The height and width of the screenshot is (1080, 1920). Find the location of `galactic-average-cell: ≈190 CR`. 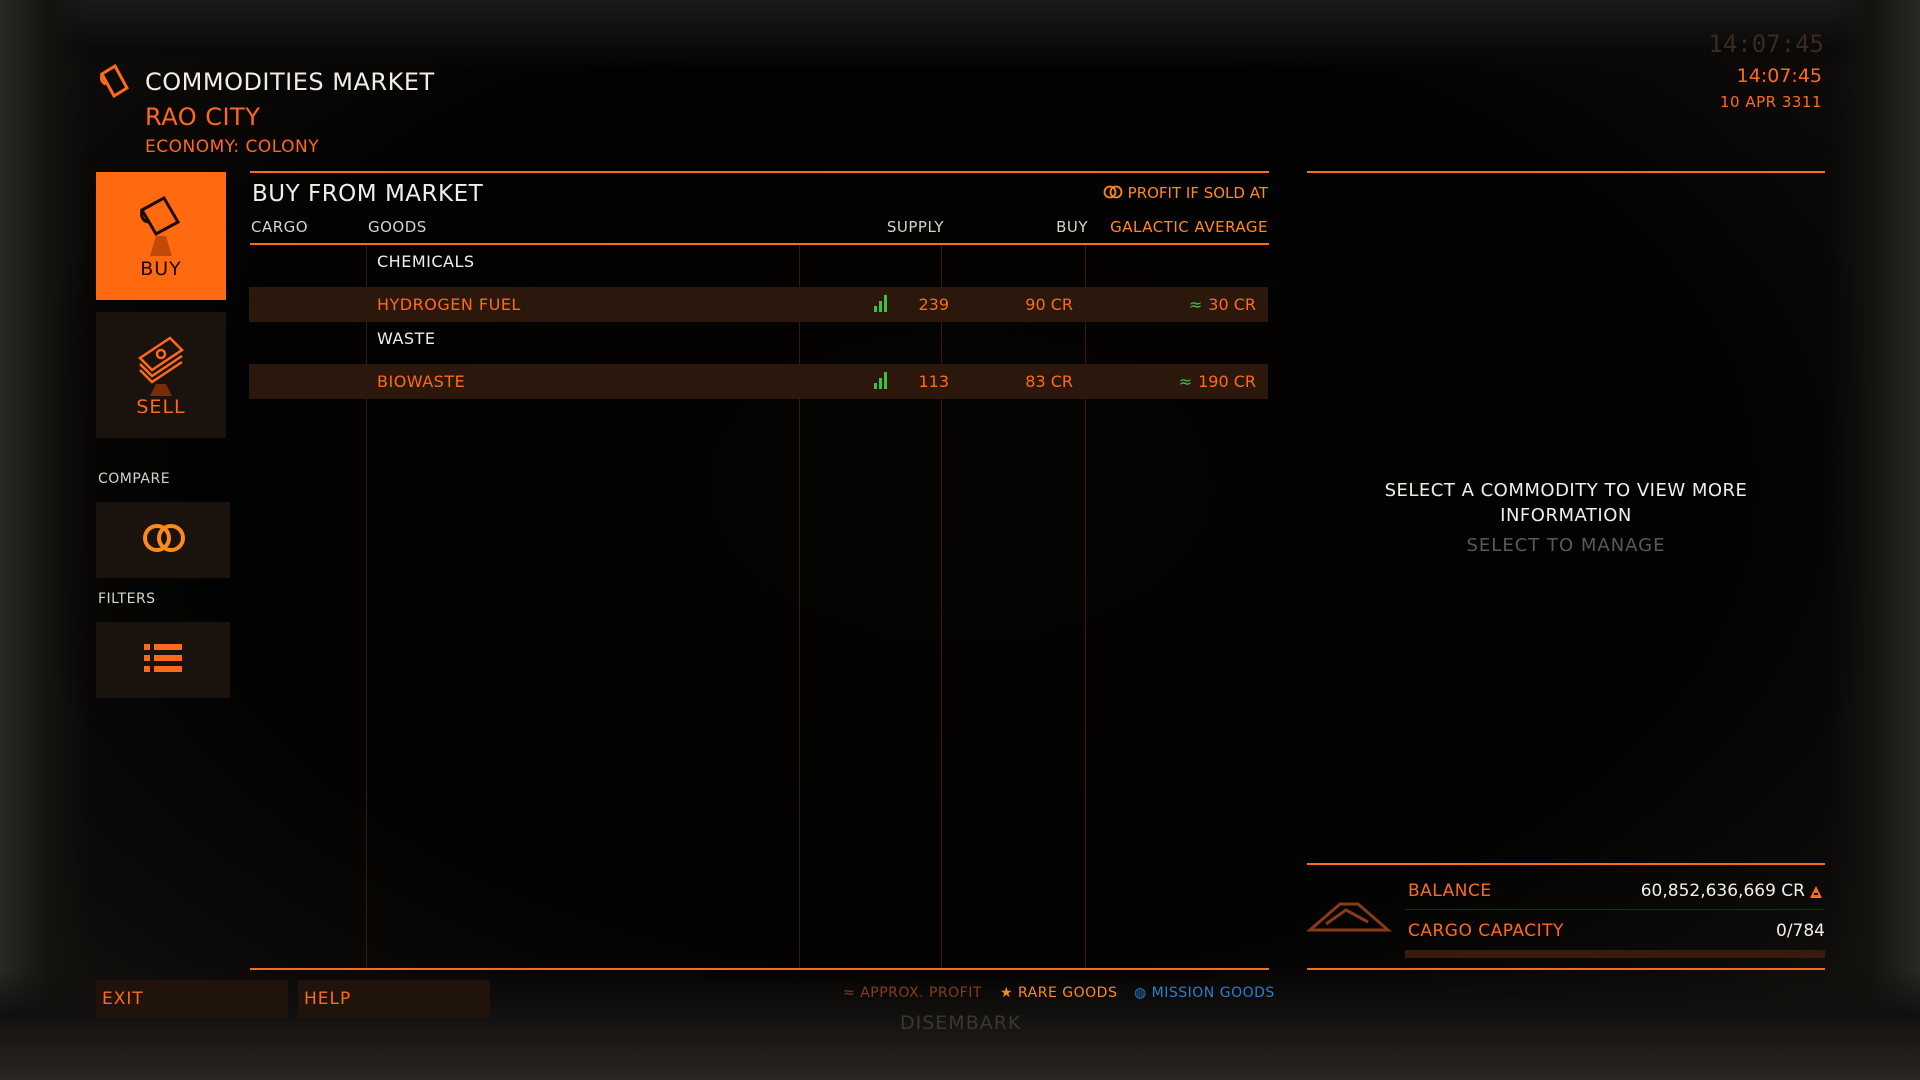

galactic-average-cell: ≈190 CR is located at coordinates (1217, 381).